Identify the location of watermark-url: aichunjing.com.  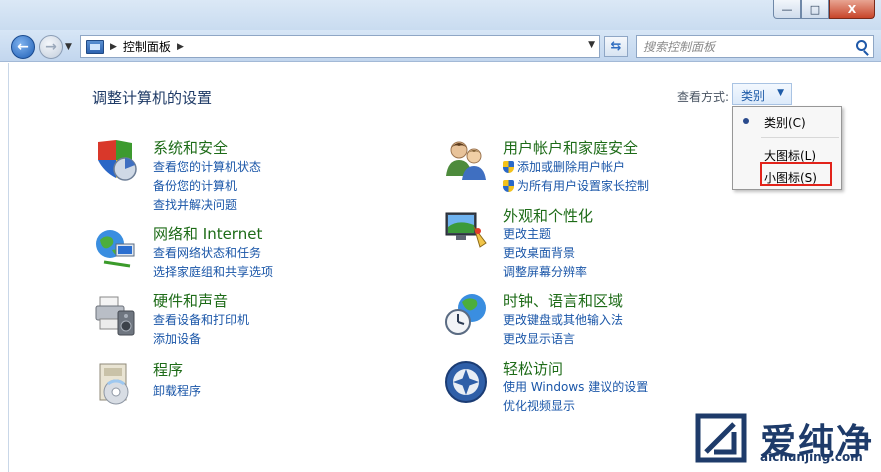
(811, 457).